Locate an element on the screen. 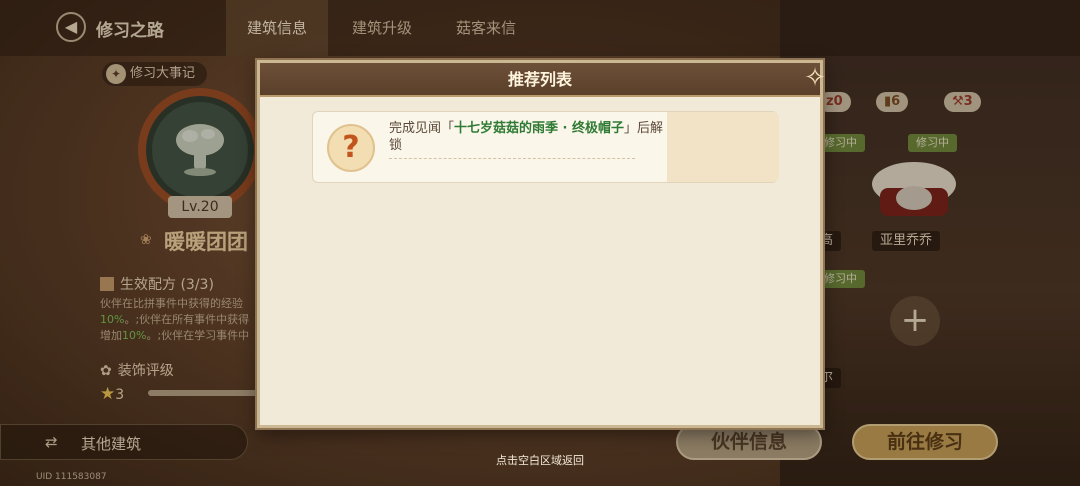 The height and width of the screenshot is (486, 1080). modal-title: 推荐列表 is located at coordinates (539, 79).